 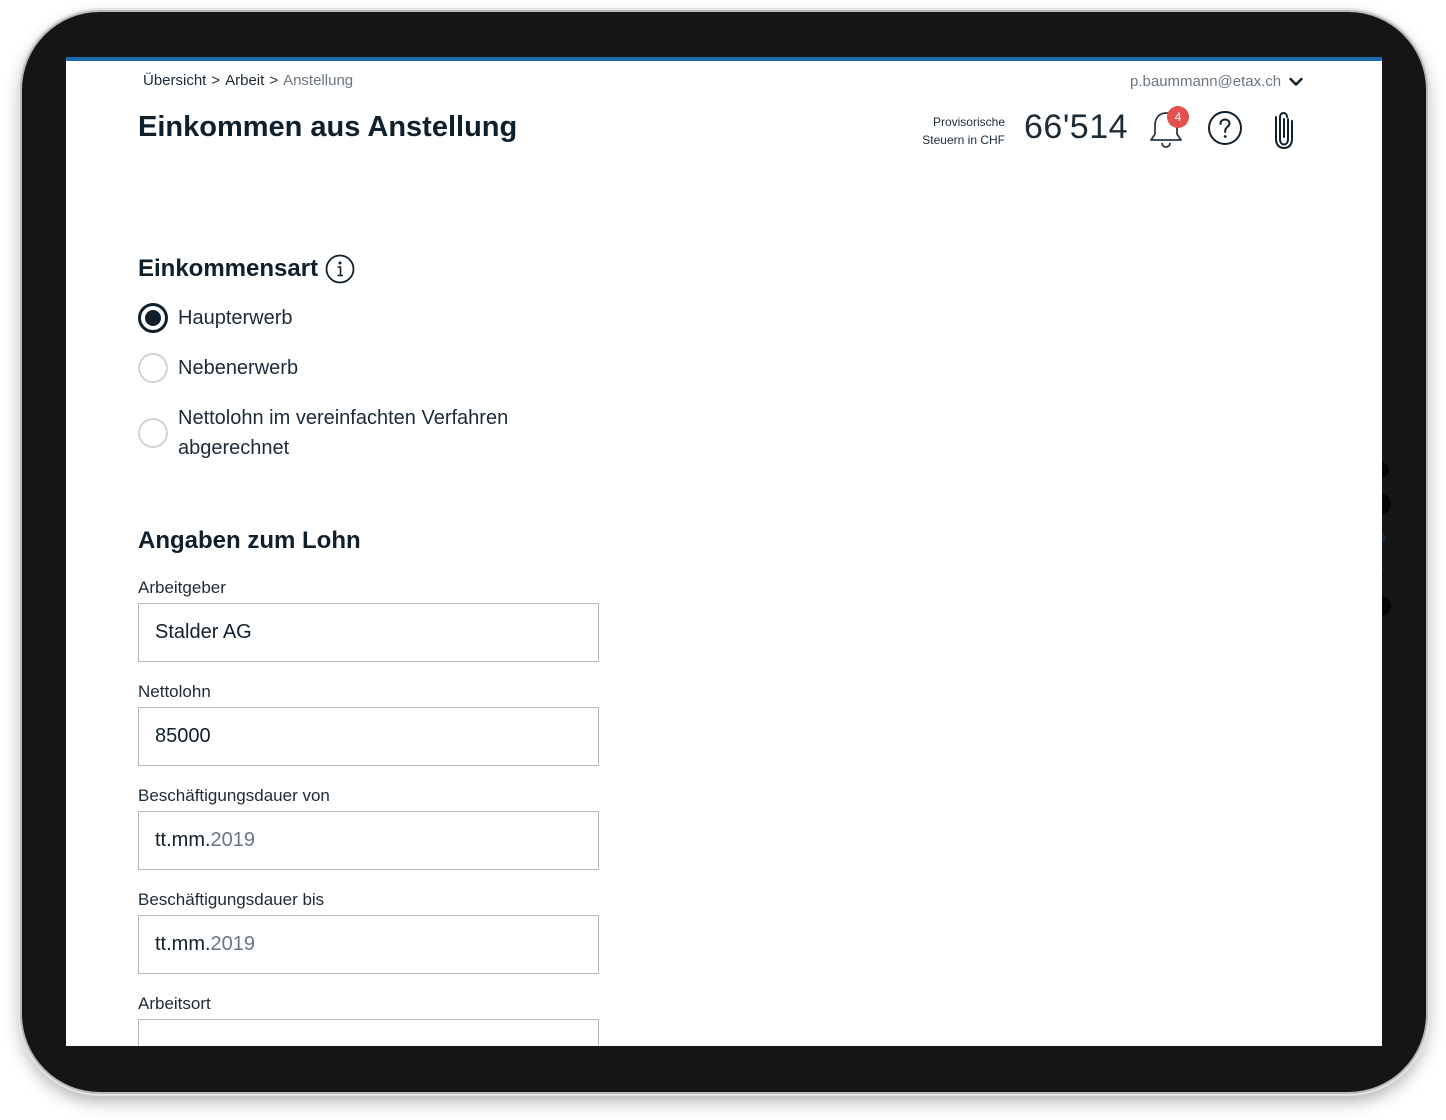 What do you see at coordinates (231, 899) in the screenshot?
I see `employment-to-label: Beschäftigungsdauer bis` at bounding box center [231, 899].